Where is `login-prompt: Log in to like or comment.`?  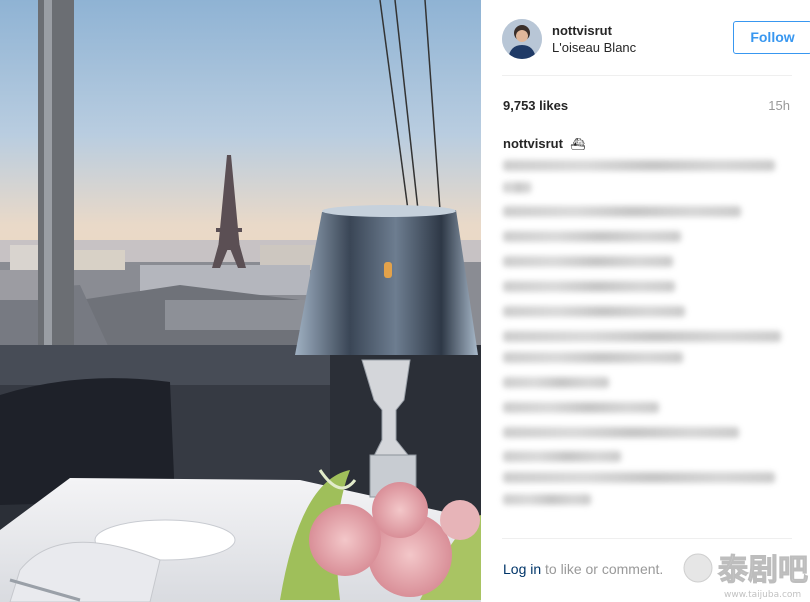
login-prompt: Log in to like or comment. is located at coordinates (583, 569).